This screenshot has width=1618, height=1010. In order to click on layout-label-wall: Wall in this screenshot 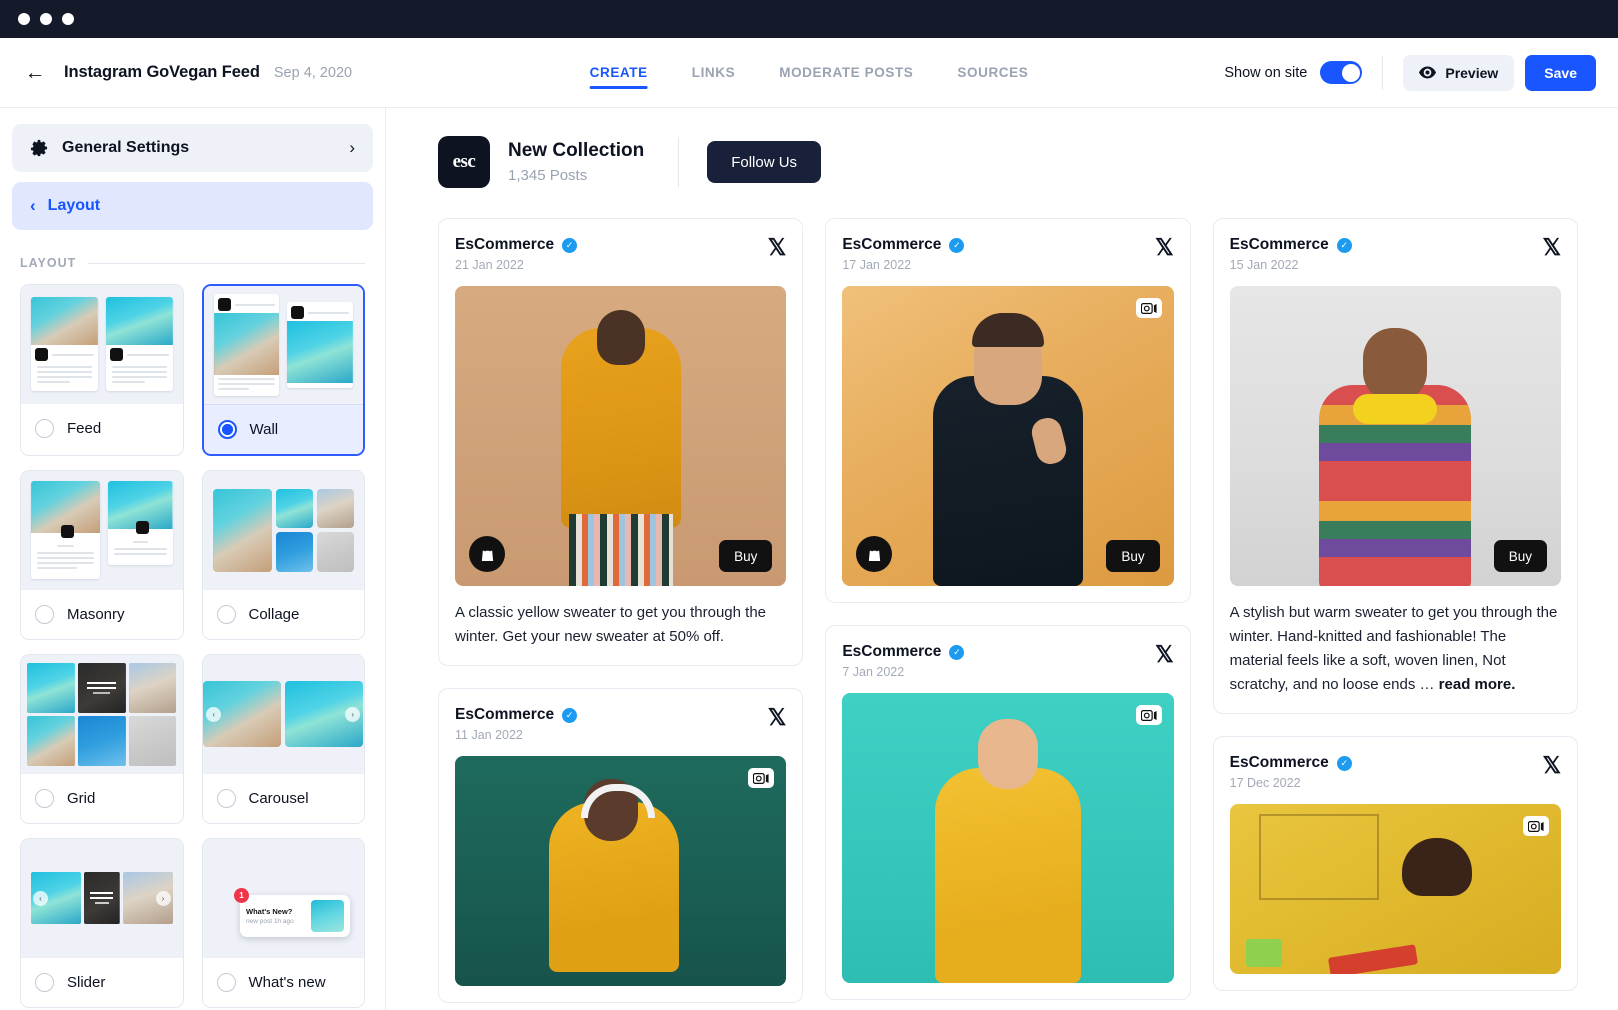, I will do `click(264, 429)`.